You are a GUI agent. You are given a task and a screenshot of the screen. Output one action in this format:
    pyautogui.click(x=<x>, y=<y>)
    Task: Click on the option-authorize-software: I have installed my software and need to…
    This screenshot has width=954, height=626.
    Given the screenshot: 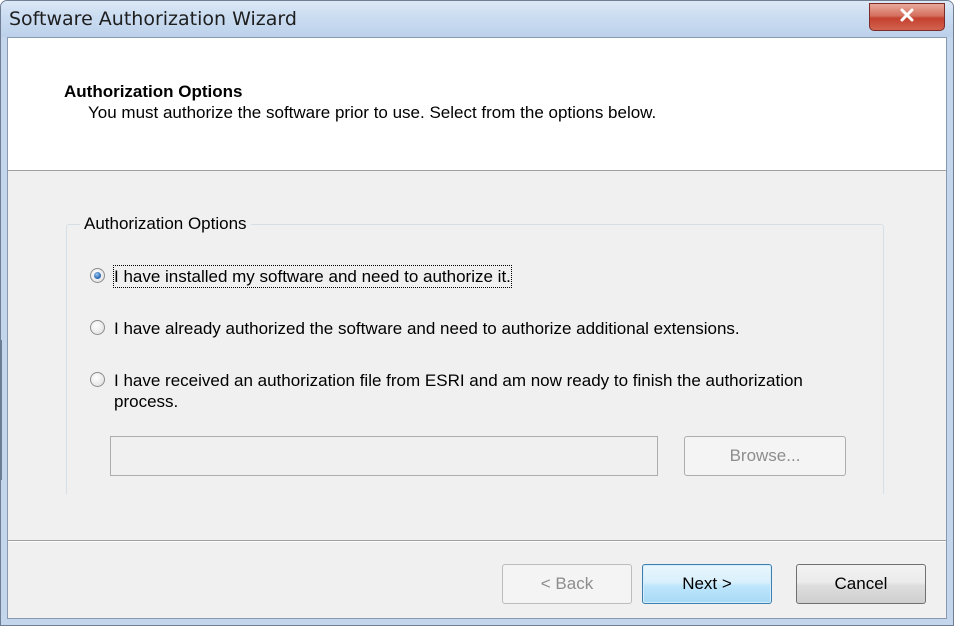 What is the action you would take?
    pyautogui.click(x=301, y=276)
    